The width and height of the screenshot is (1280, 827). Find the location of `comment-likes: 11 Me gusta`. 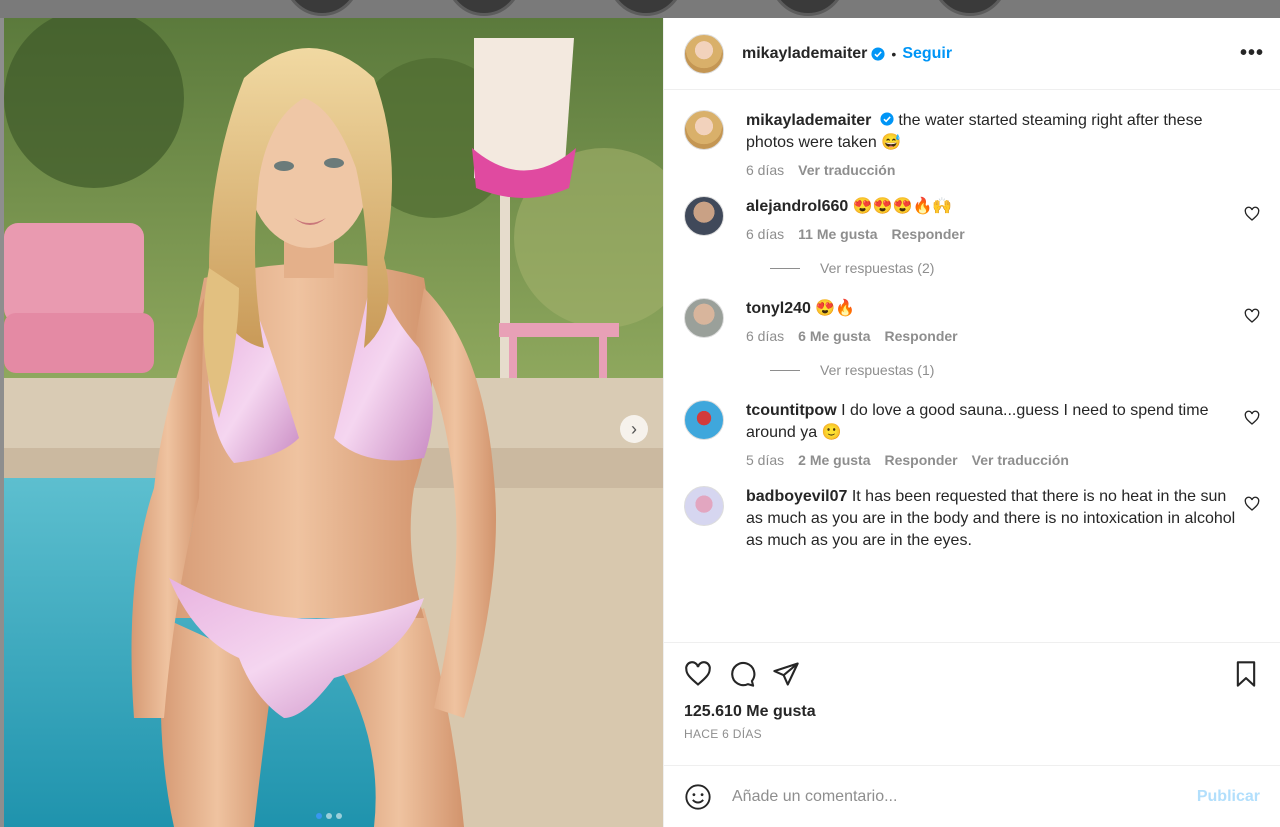

comment-likes: 11 Me gusta is located at coordinates (837, 234).